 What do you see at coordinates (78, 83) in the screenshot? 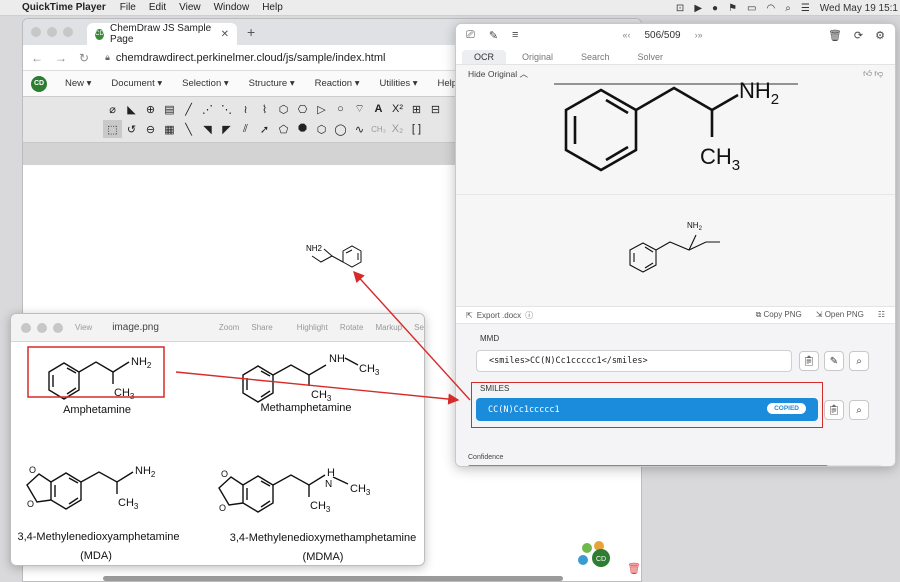
I see `cd-menu-new: New ▾` at bounding box center [78, 83].